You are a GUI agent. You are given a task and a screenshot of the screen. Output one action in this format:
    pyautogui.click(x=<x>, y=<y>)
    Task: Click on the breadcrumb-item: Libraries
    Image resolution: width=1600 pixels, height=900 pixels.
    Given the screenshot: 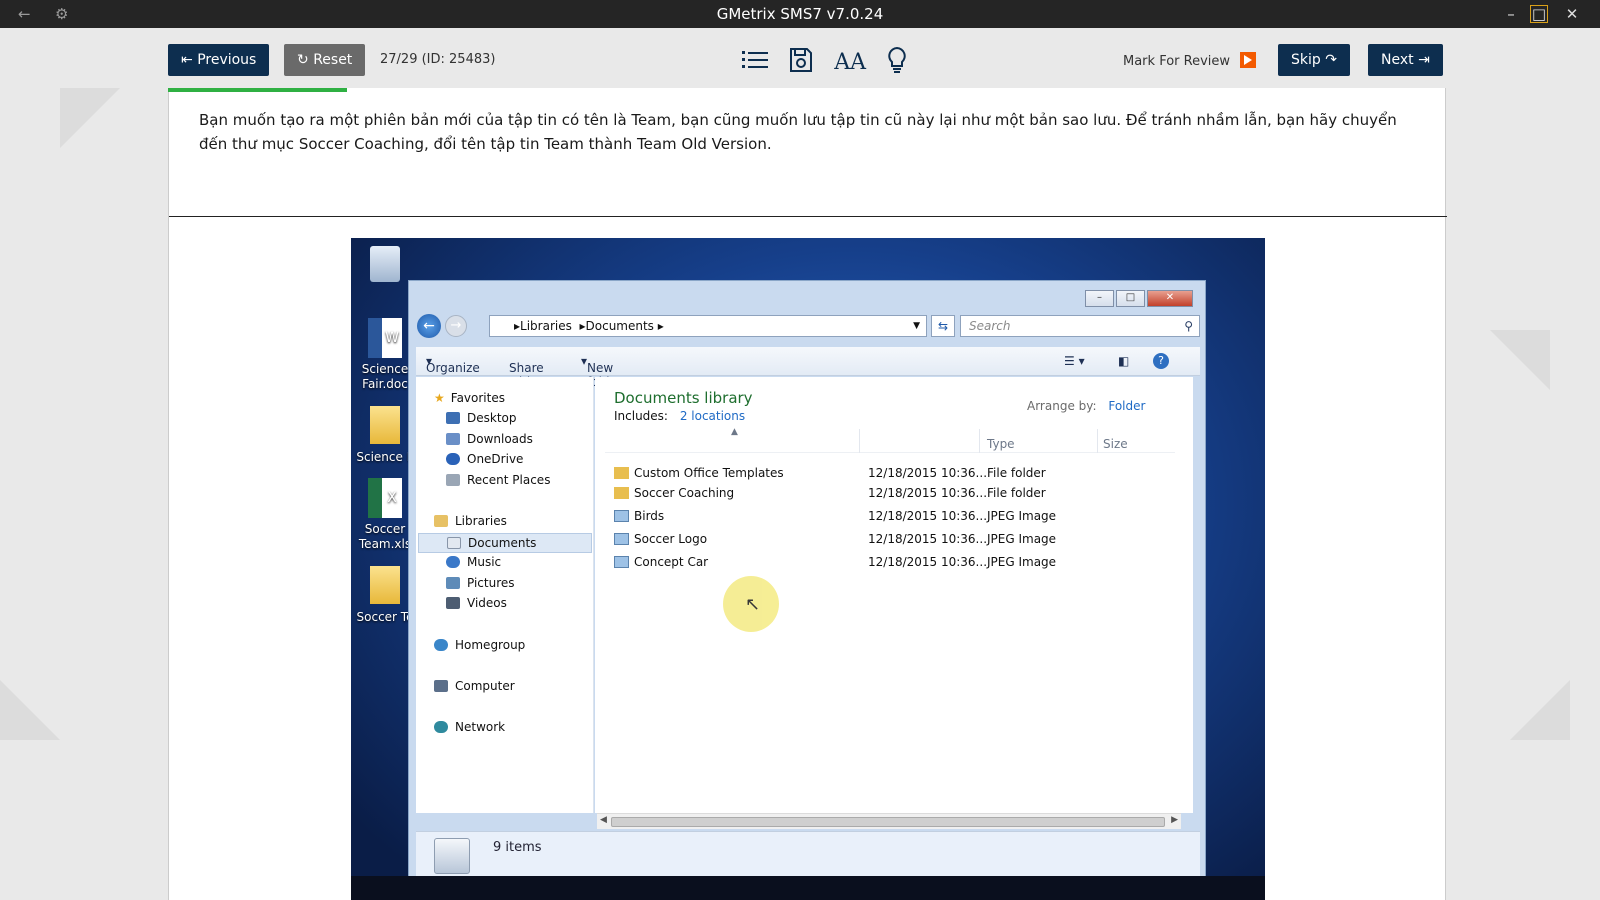 What is the action you would take?
    pyautogui.click(x=546, y=326)
    